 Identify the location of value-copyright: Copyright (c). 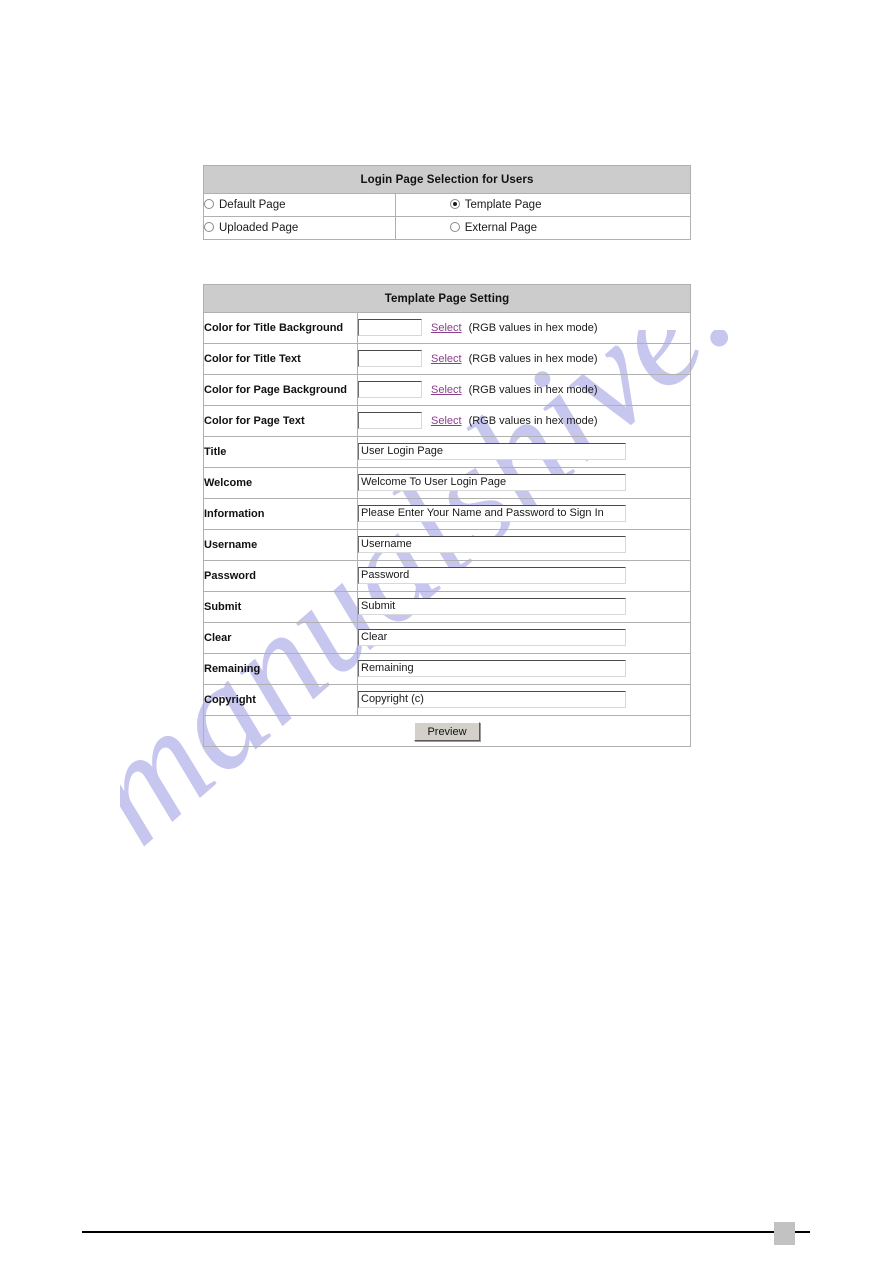
(524, 700).